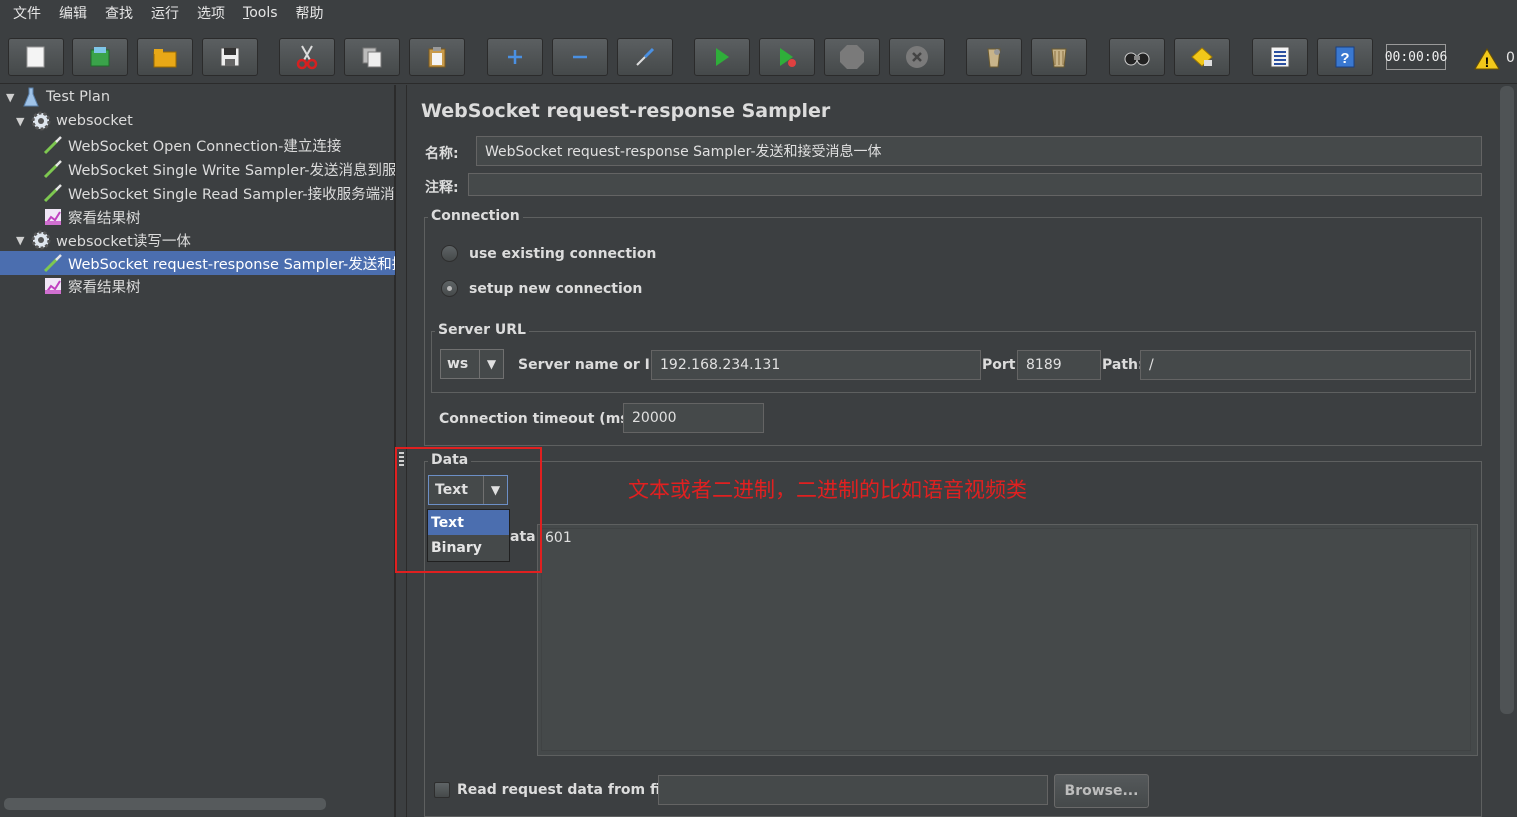 This screenshot has width=1517, height=817. I want to click on tree-node-label: WebSocket Open Connection-建立连接, so click(205, 146).